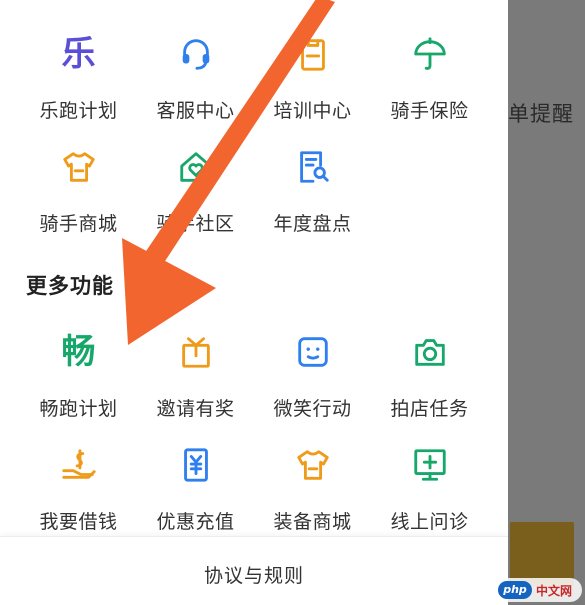 The width and height of the screenshot is (585, 605). Describe the element at coordinates (254, 574) in the screenshot. I see `agreement-rules-link: 协议与规则` at that location.